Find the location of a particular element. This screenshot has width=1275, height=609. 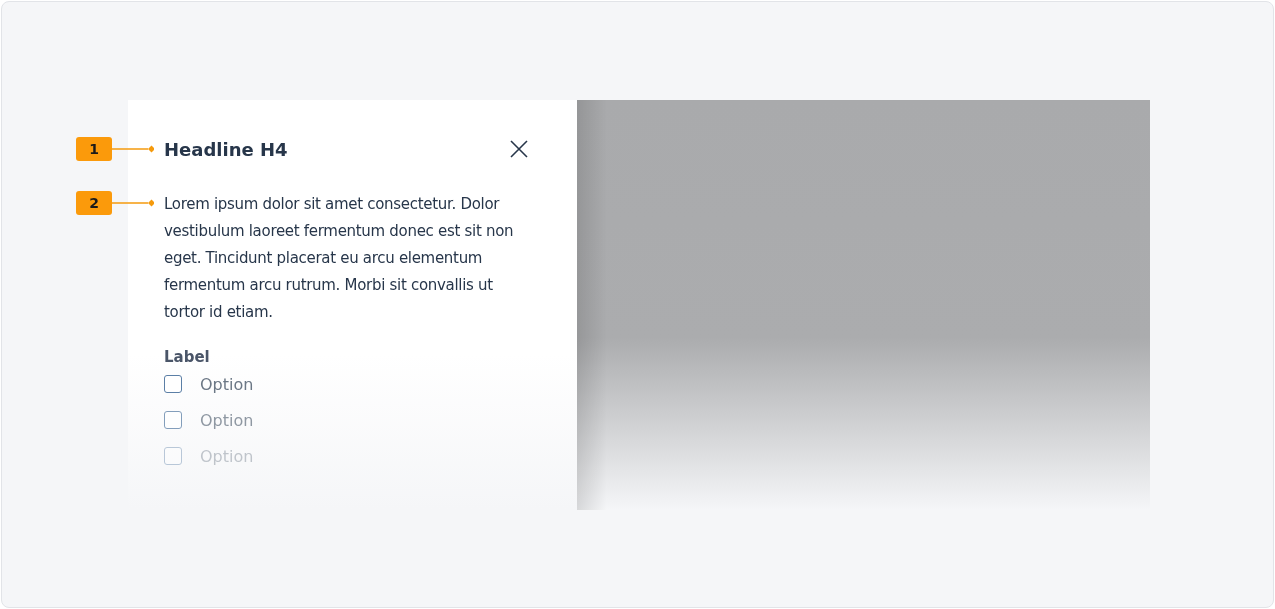

body-text: Lorem ipsum dolor sit amet consectetur. Dolor vestibulum laoreet fermentum donec est sit non eget. Tincidunt placerat eu arcu elementum fermentum arcu rutrum. Morbi sit convallis ut tortor id etiam. is located at coordinates (339, 258).